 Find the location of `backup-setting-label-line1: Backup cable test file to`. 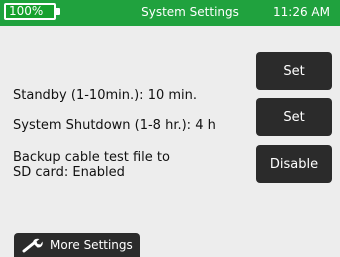

backup-setting-label-line1: Backup cable test file to is located at coordinates (91, 157).